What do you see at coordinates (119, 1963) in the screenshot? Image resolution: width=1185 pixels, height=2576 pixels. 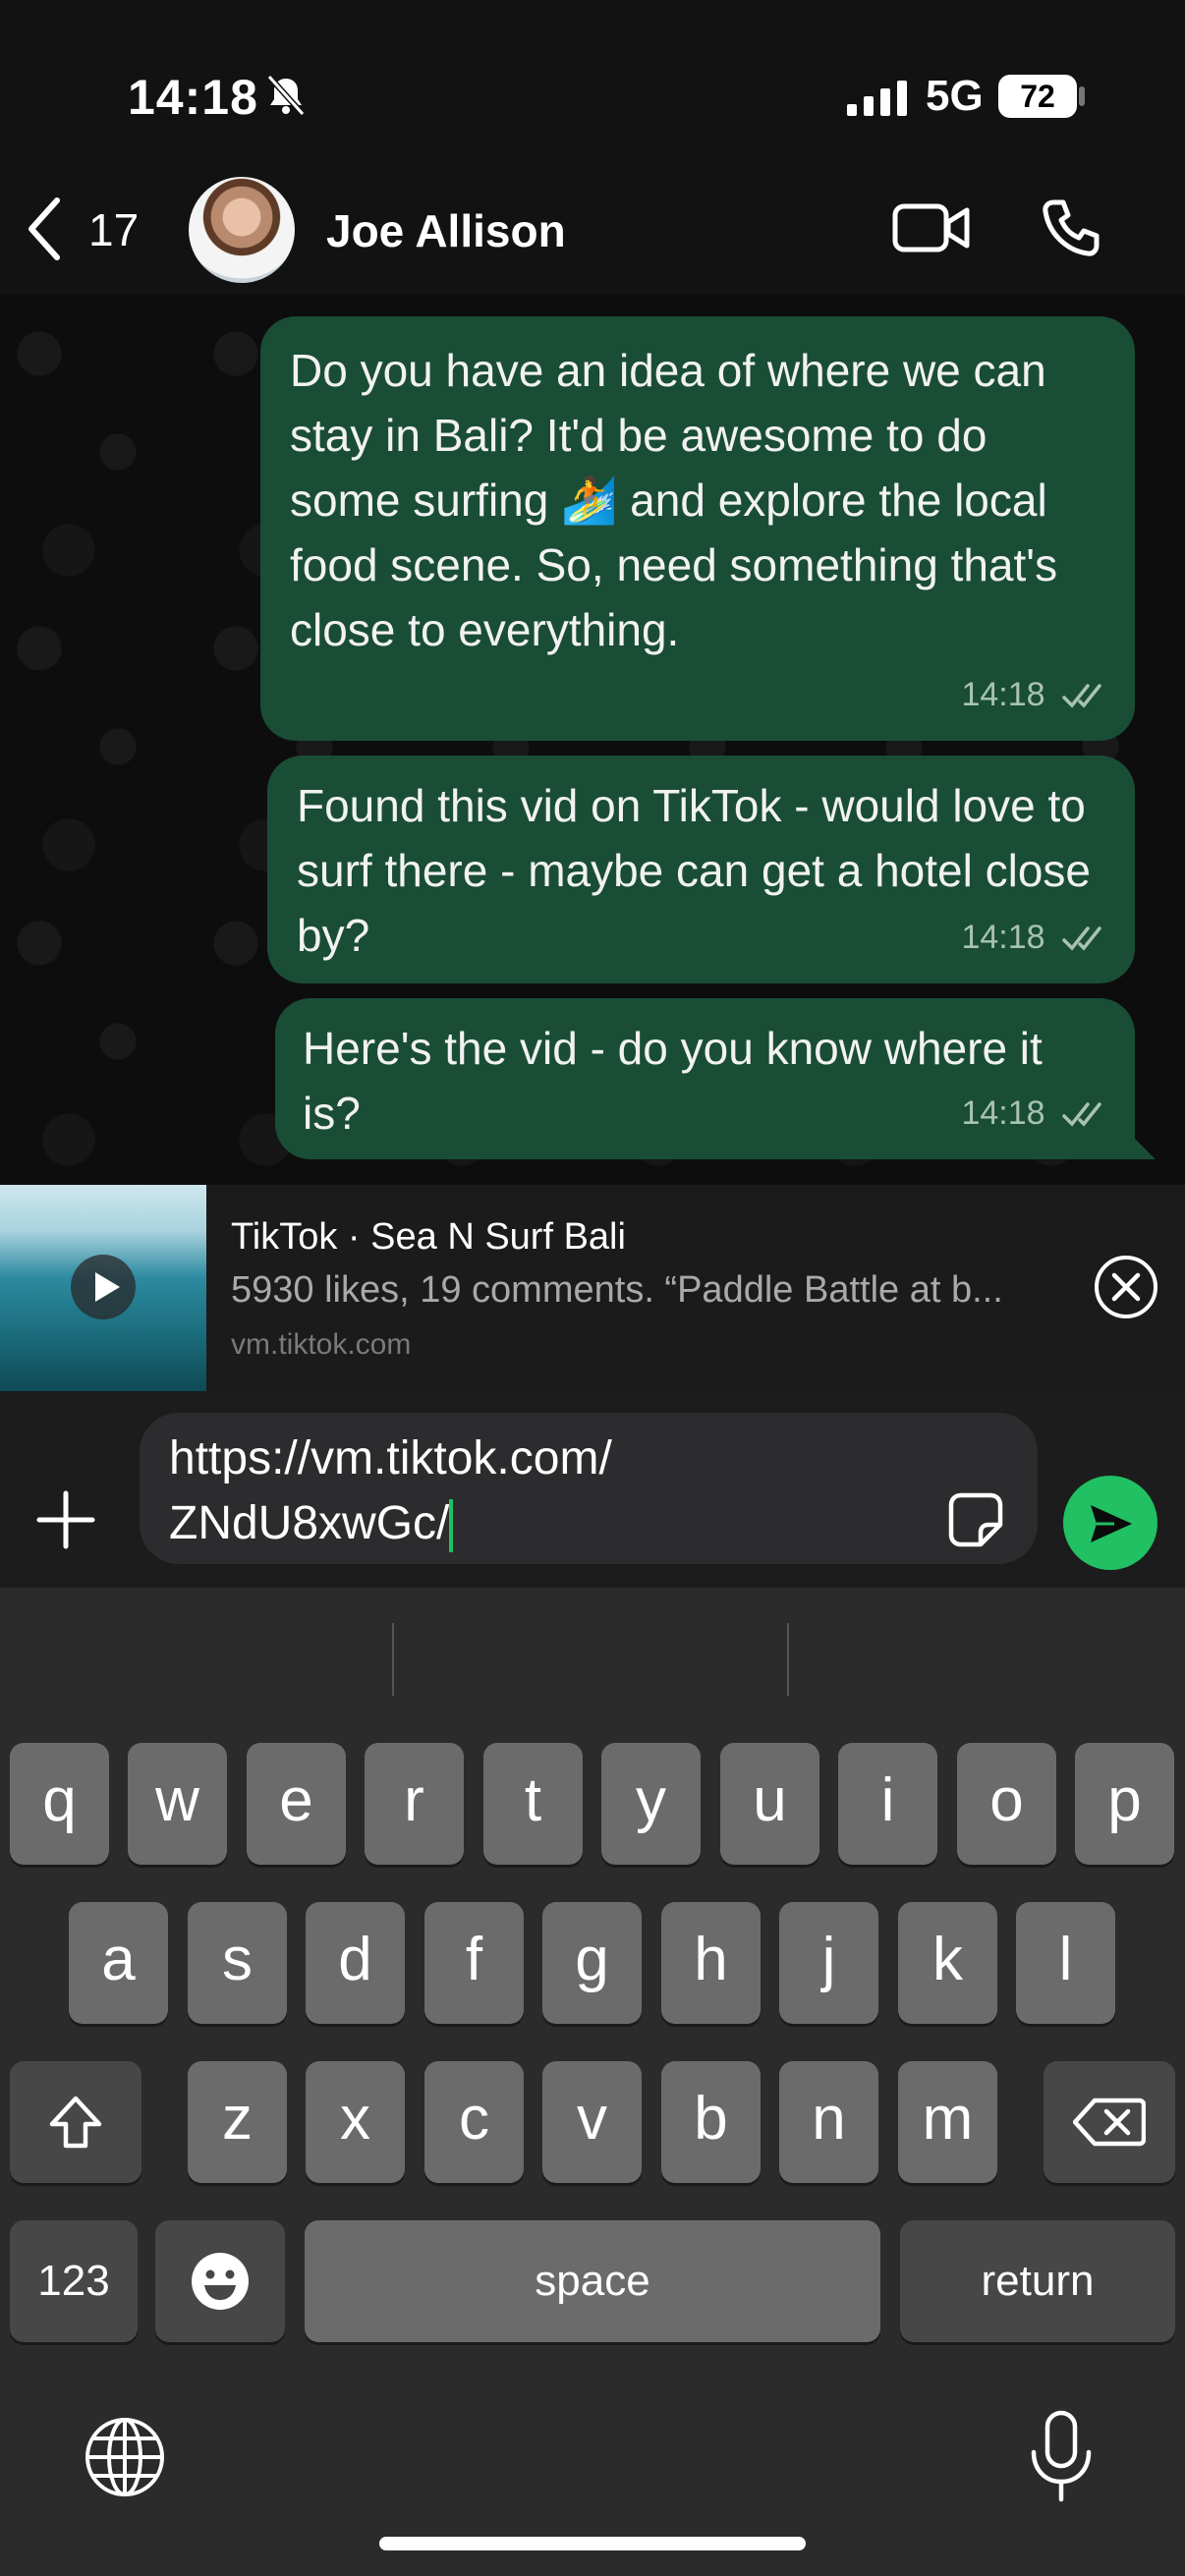 I see `key-a: a` at bounding box center [119, 1963].